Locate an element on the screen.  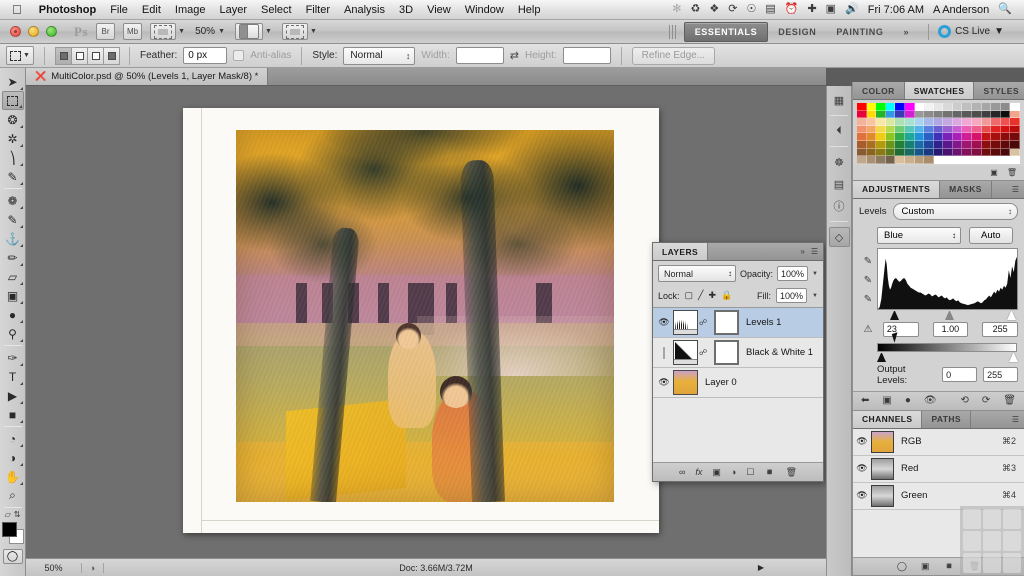
add-layer-mask-icon: ▣ is located at coordinates (716, 472).